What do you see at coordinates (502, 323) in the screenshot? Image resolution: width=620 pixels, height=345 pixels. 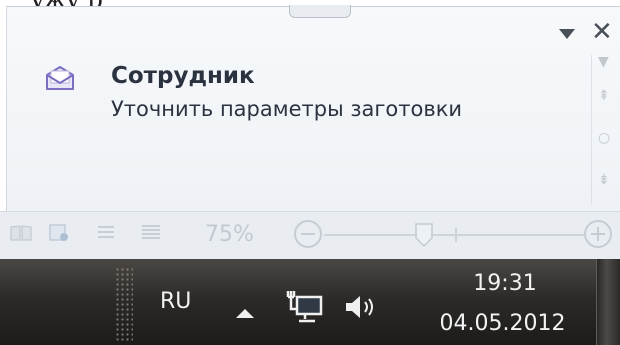 I see `clock-date: 04.05.2012` at bounding box center [502, 323].